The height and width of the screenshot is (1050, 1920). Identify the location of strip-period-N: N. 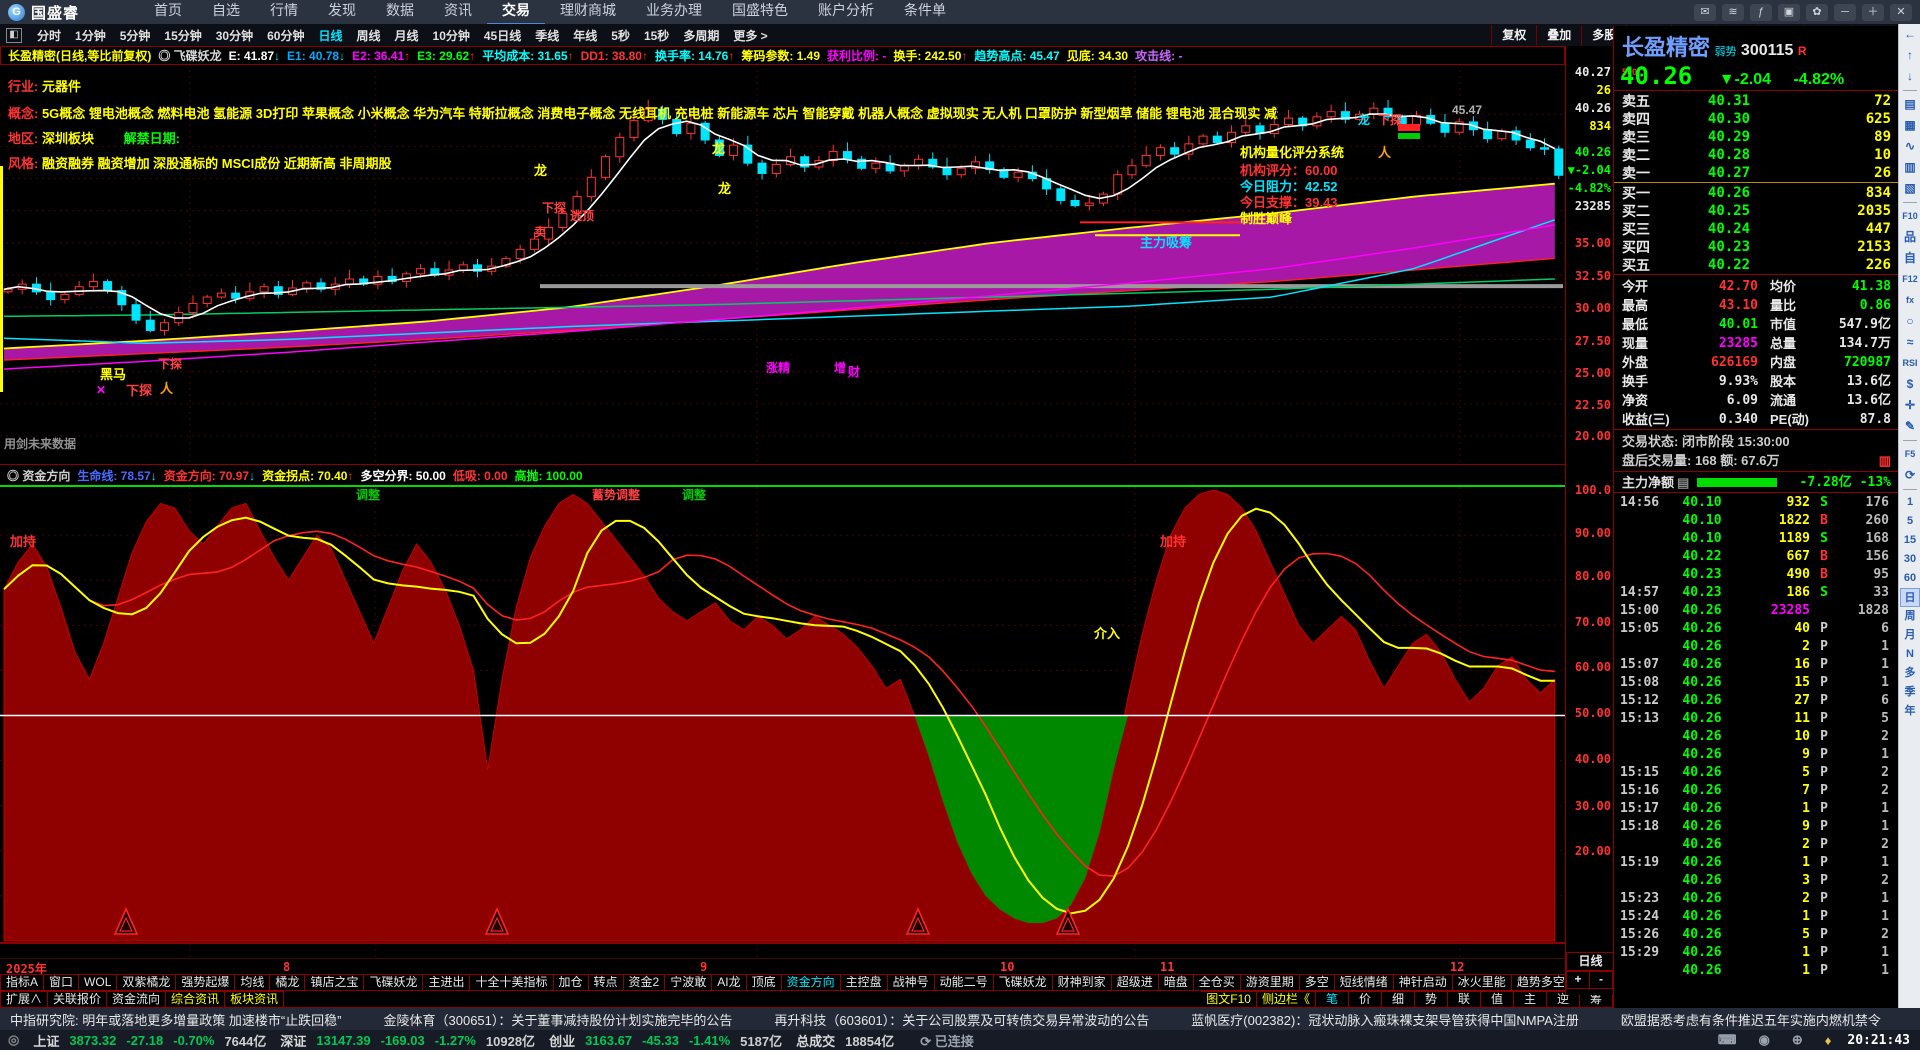
(1910, 654).